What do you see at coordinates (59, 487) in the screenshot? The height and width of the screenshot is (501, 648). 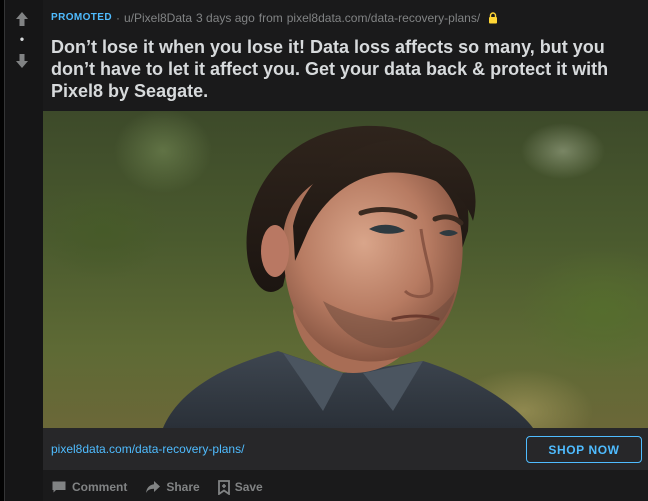 I see `comment-icon` at bounding box center [59, 487].